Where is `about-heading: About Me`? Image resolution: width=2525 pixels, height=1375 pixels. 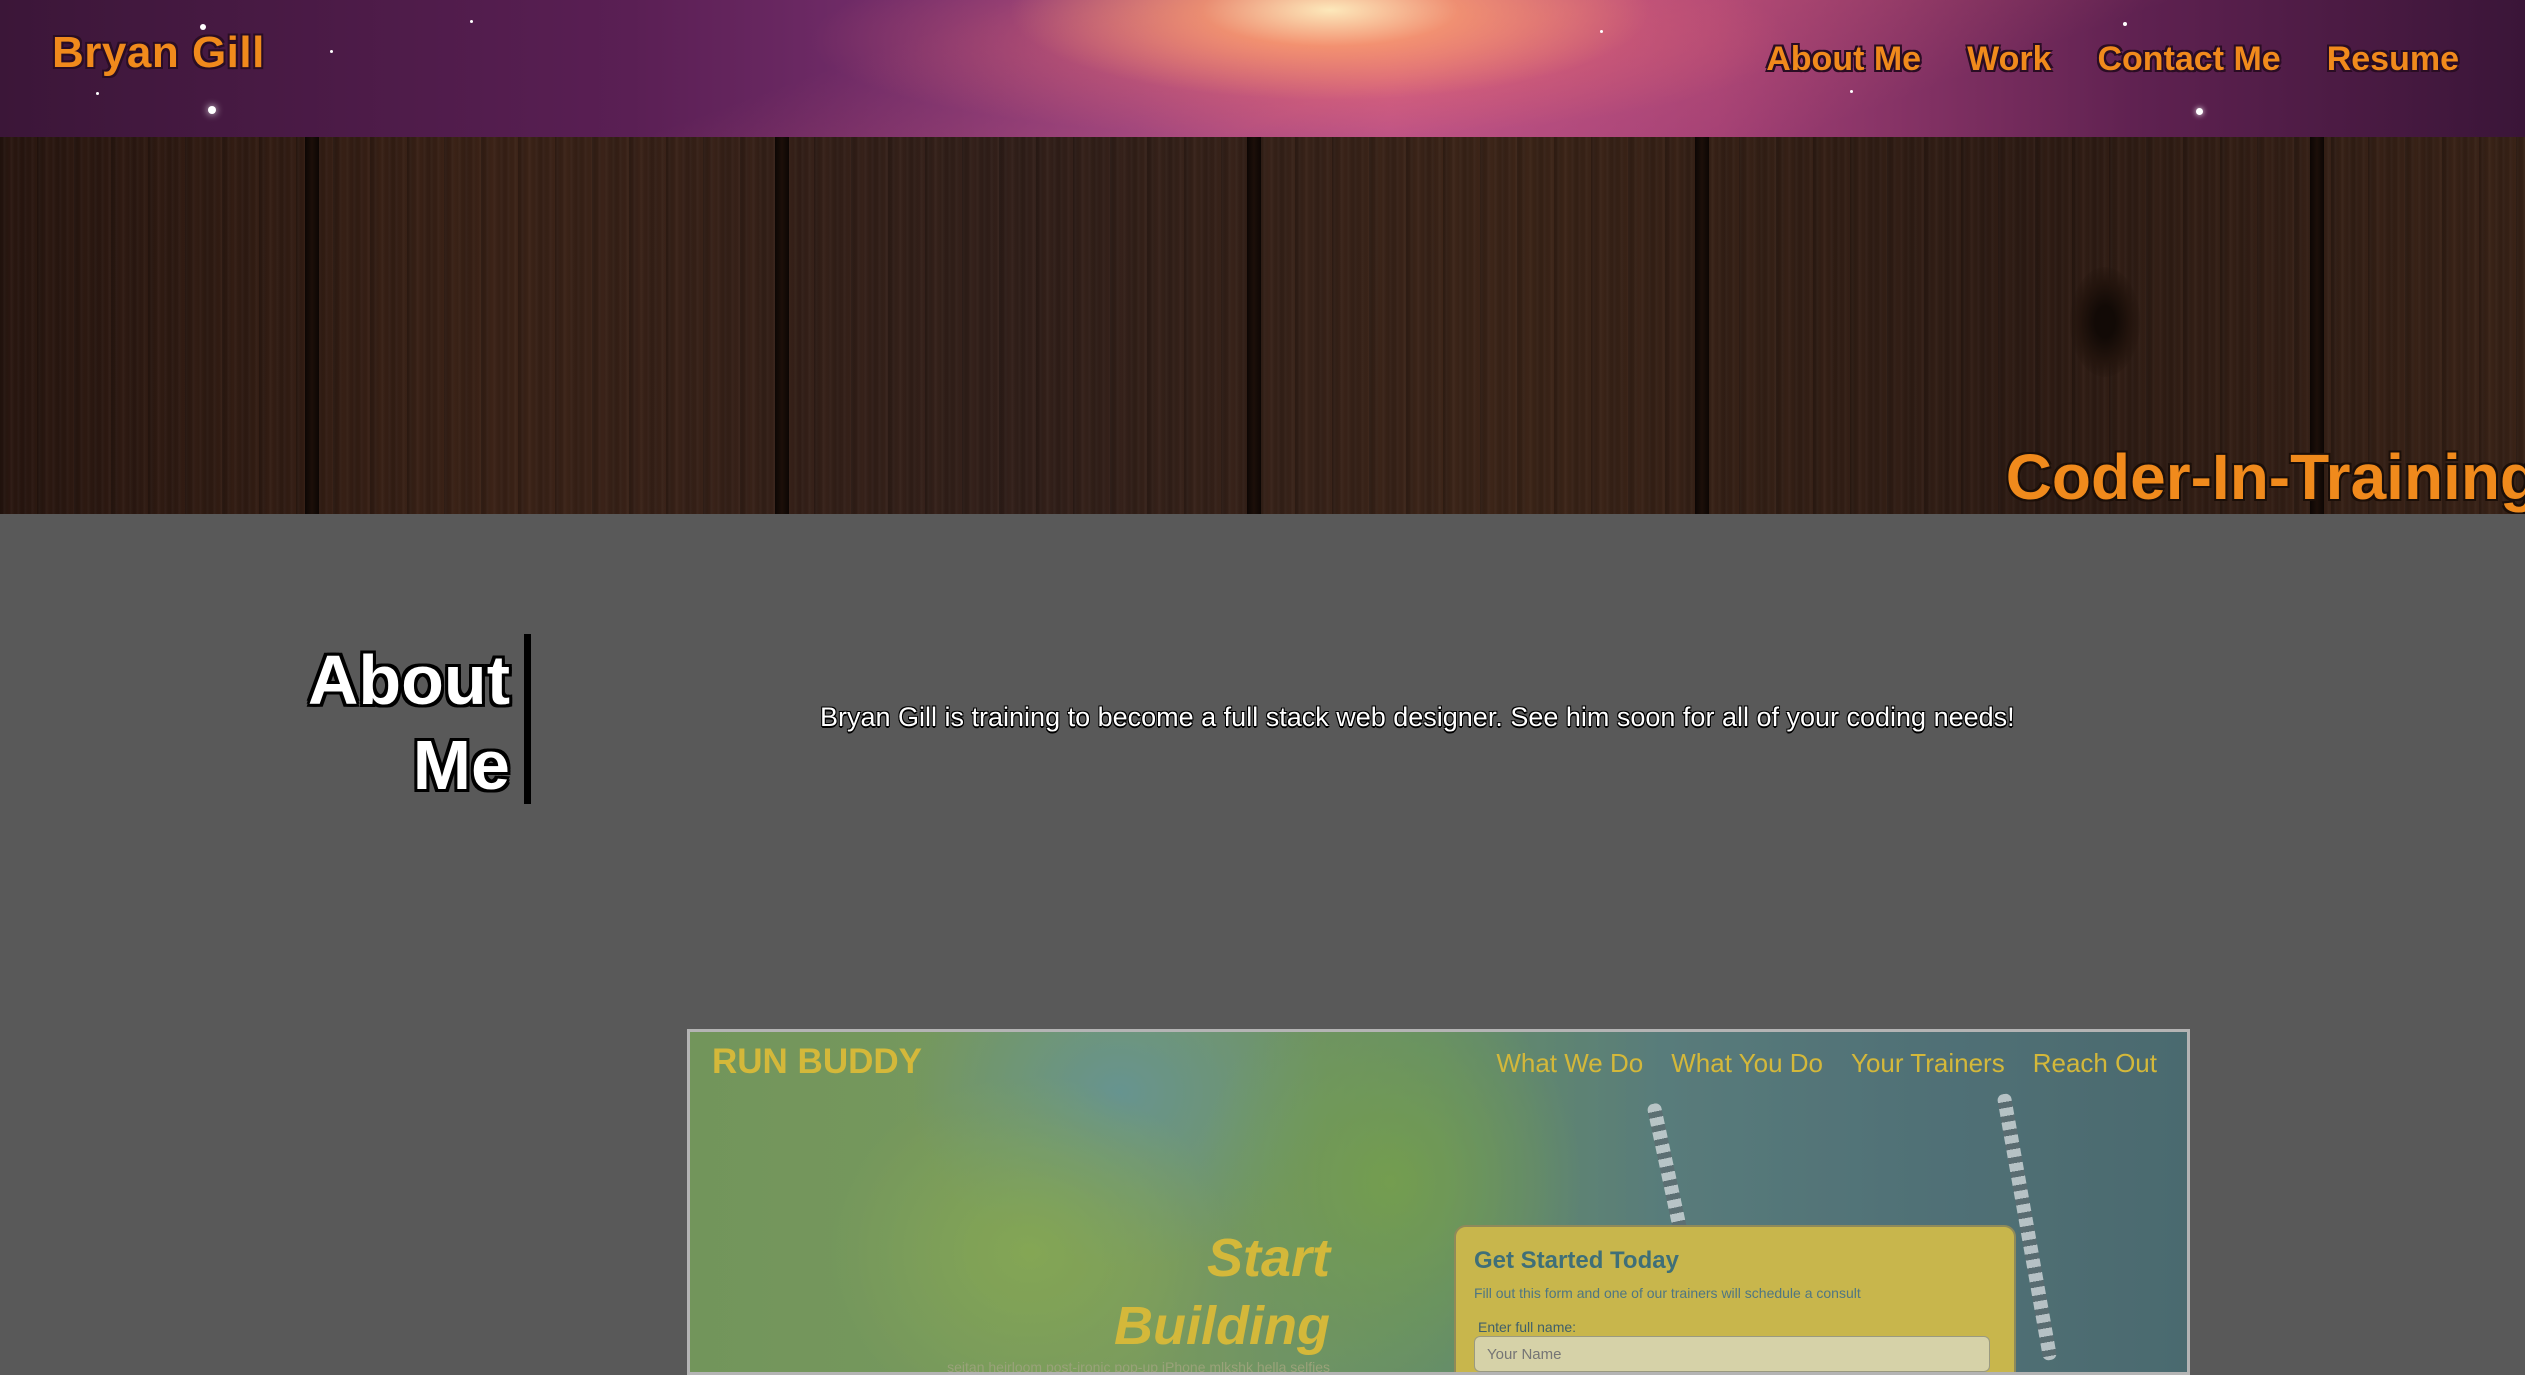 about-heading: About Me is located at coordinates (380, 723).